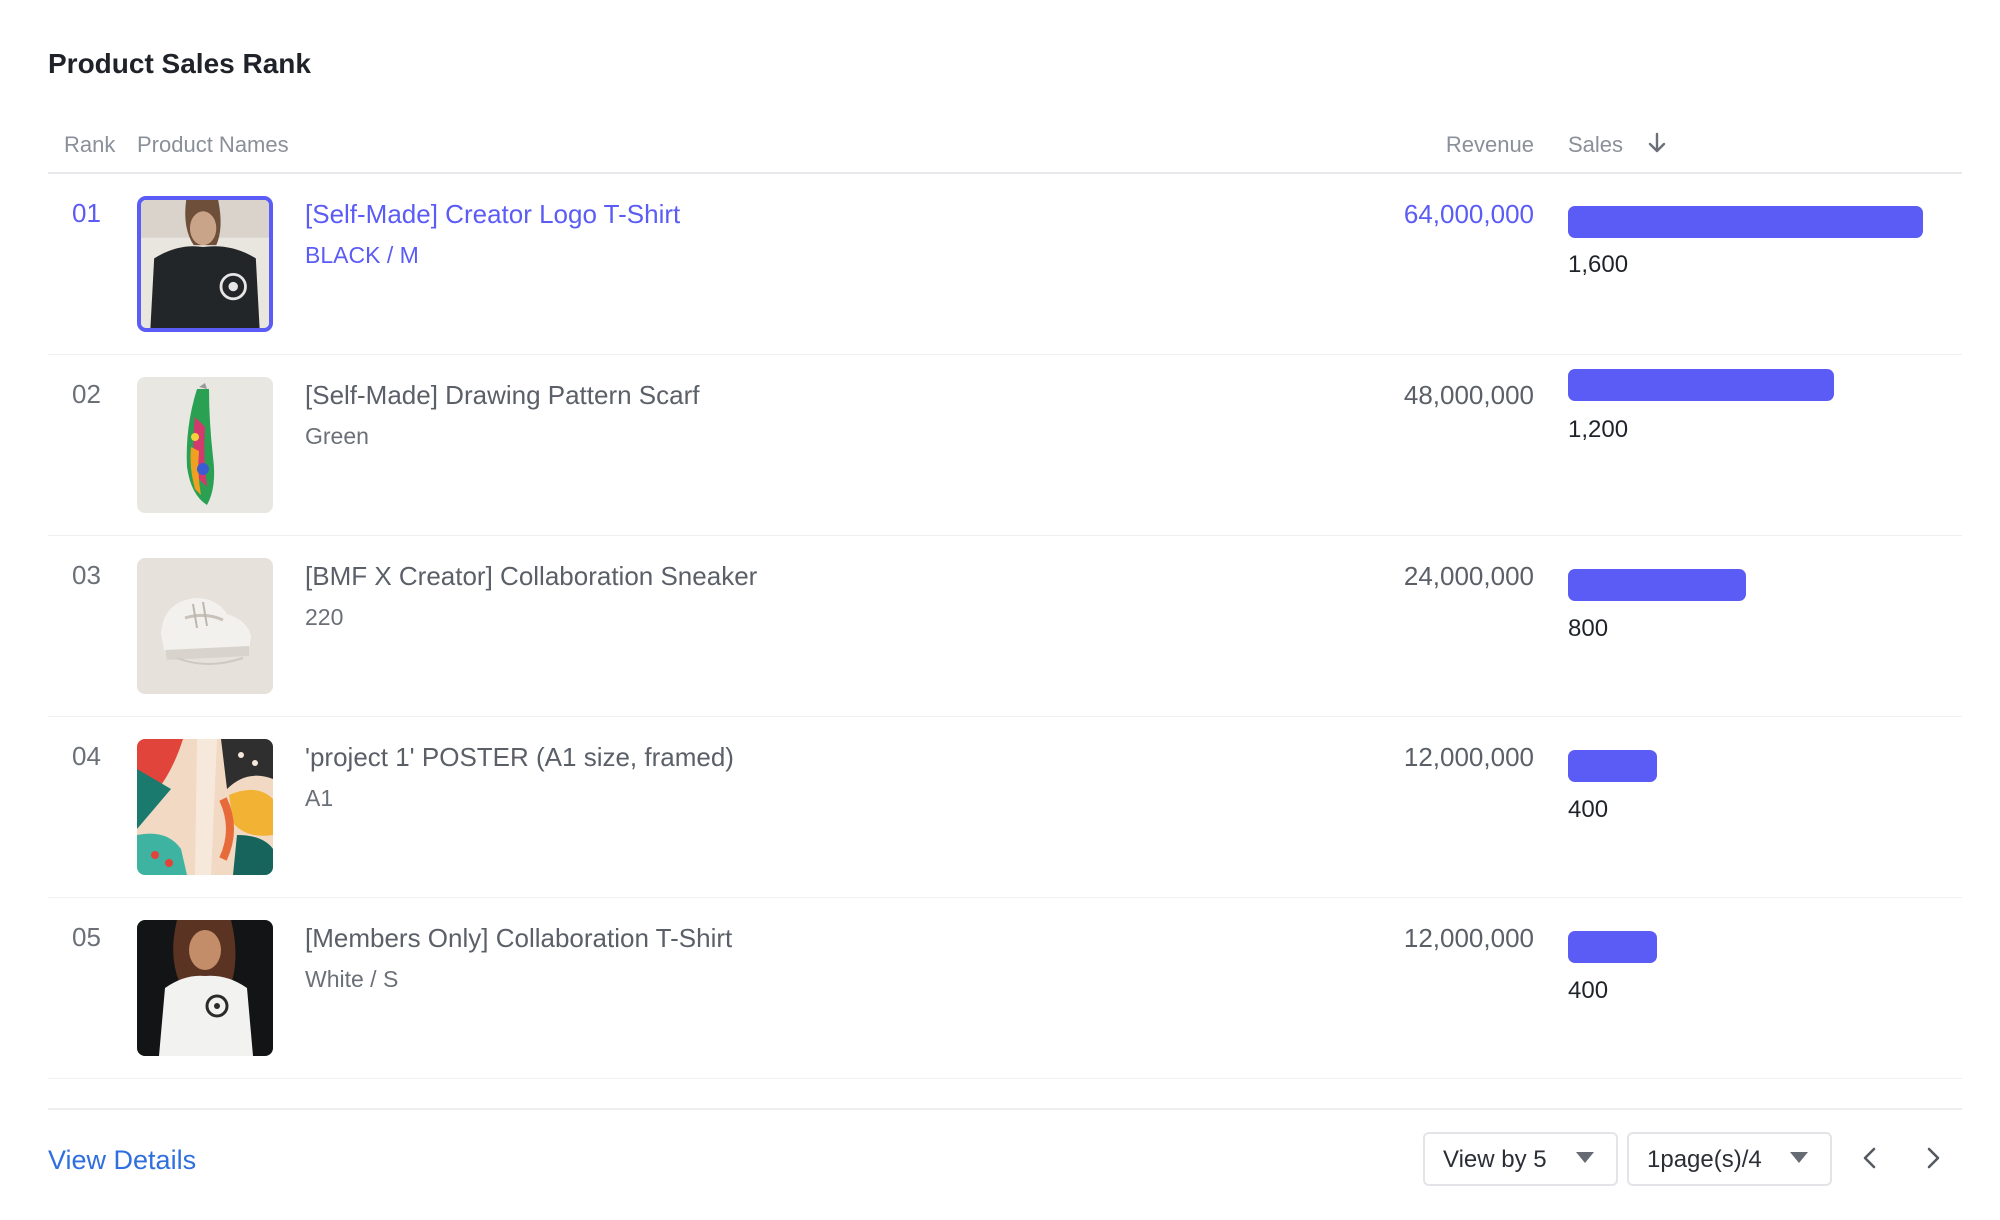 The image size is (2000, 1220). What do you see at coordinates (337, 436) in the screenshot?
I see `product-option: Green` at bounding box center [337, 436].